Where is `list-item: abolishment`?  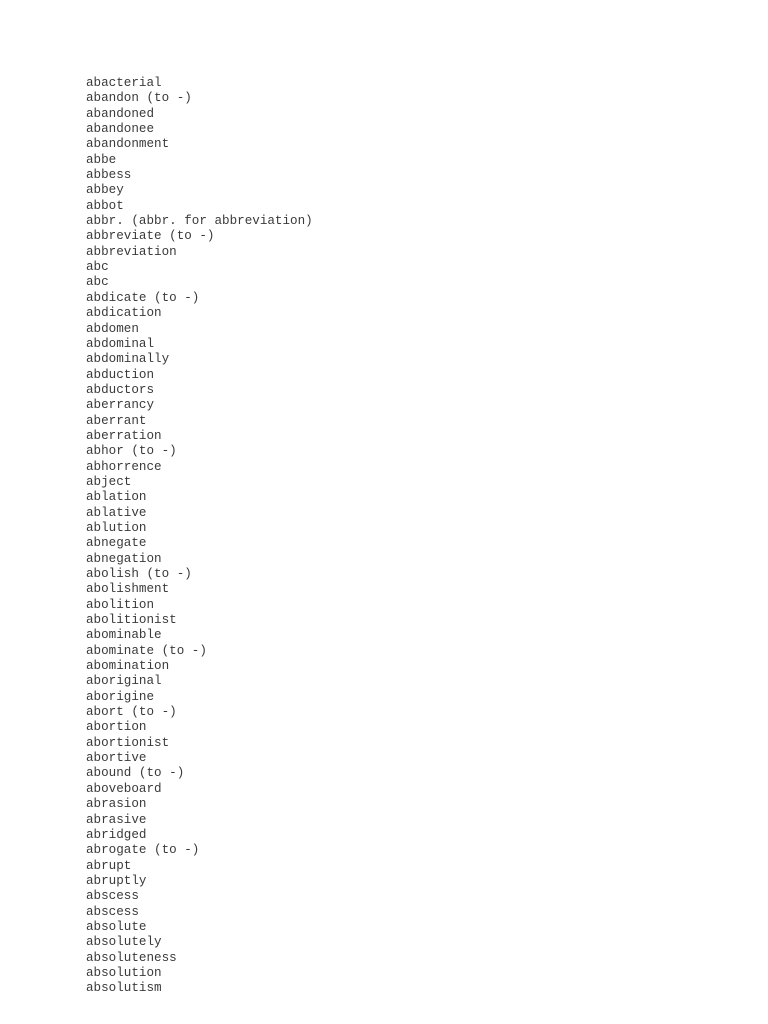
list-item: abolishment is located at coordinates (128, 589).